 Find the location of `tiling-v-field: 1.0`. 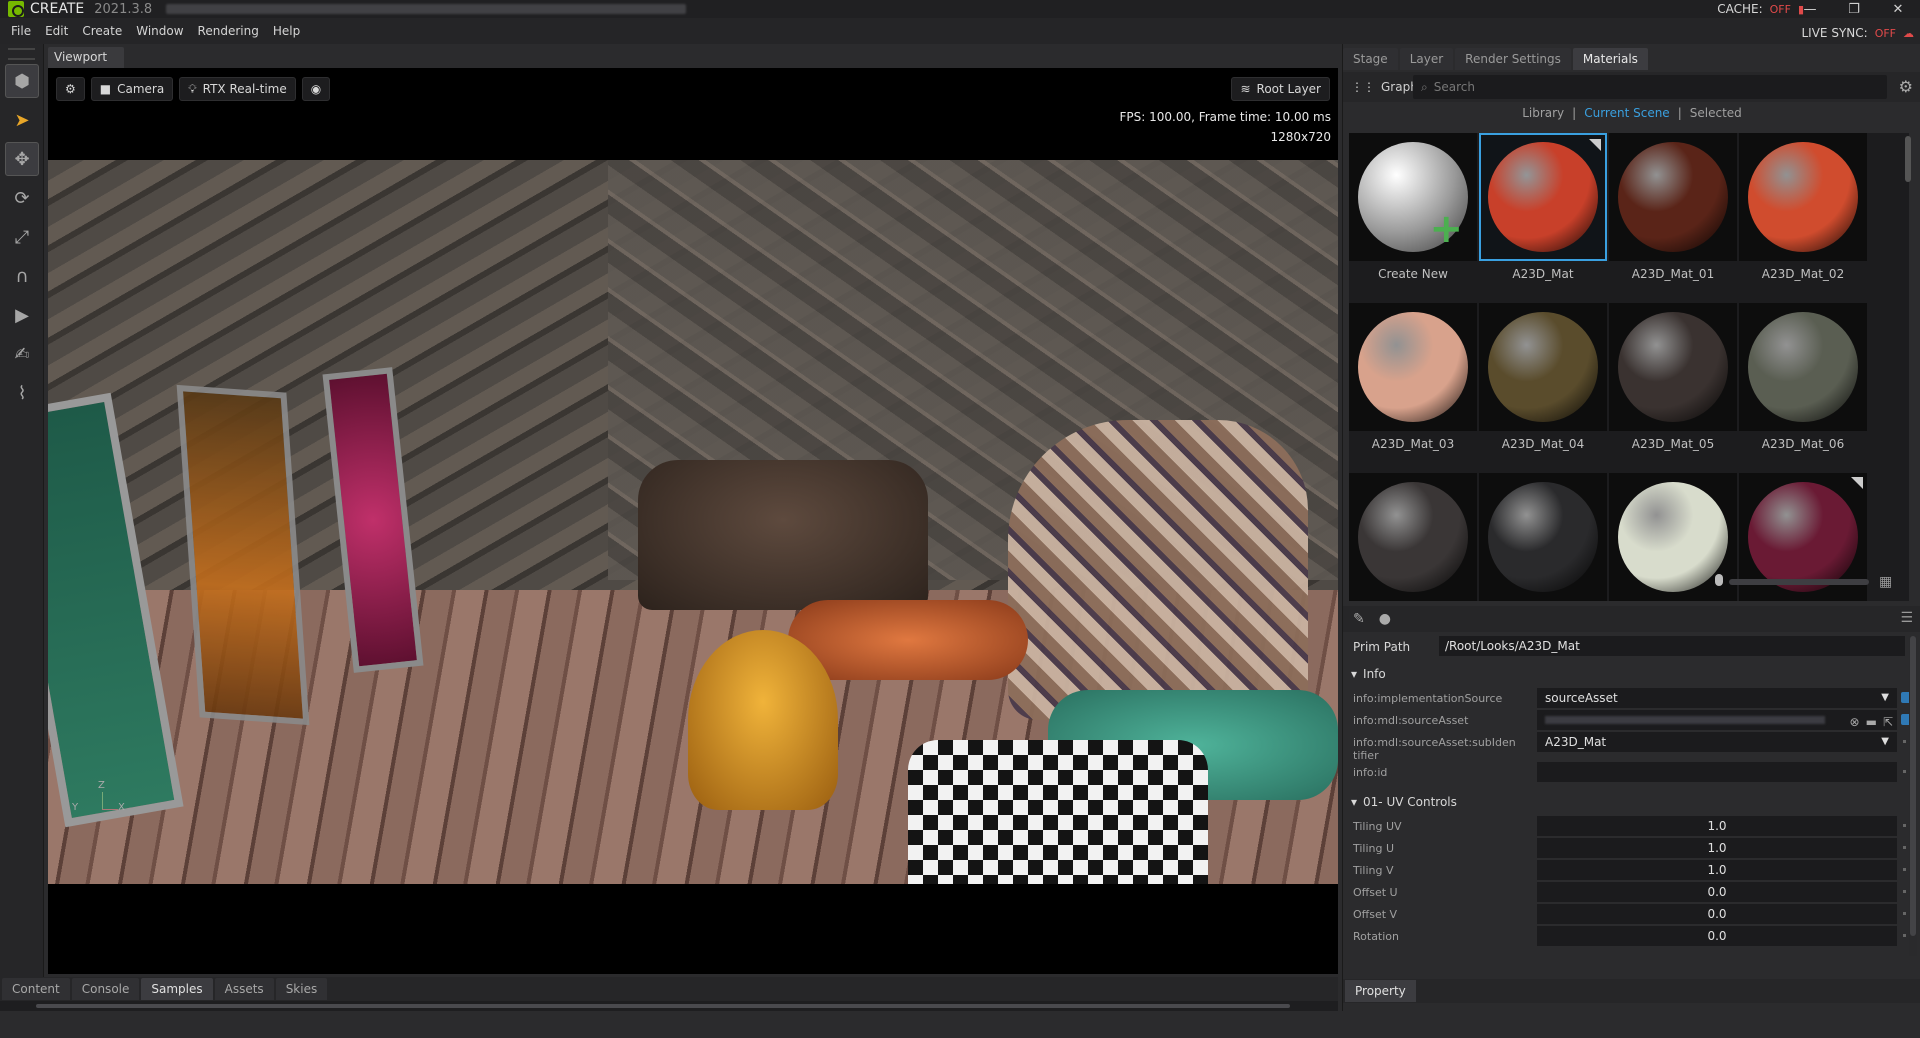

tiling-v-field: 1.0 is located at coordinates (1717, 870).